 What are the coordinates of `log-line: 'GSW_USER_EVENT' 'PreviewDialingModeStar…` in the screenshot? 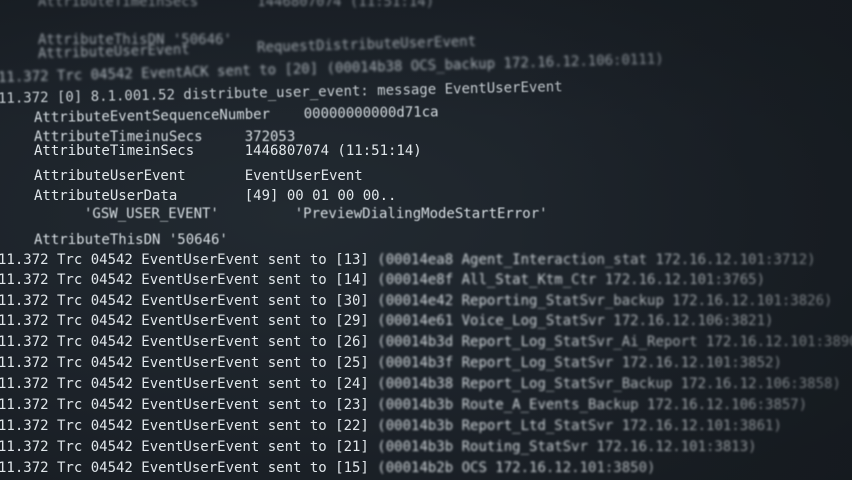 It's located at (316, 214).